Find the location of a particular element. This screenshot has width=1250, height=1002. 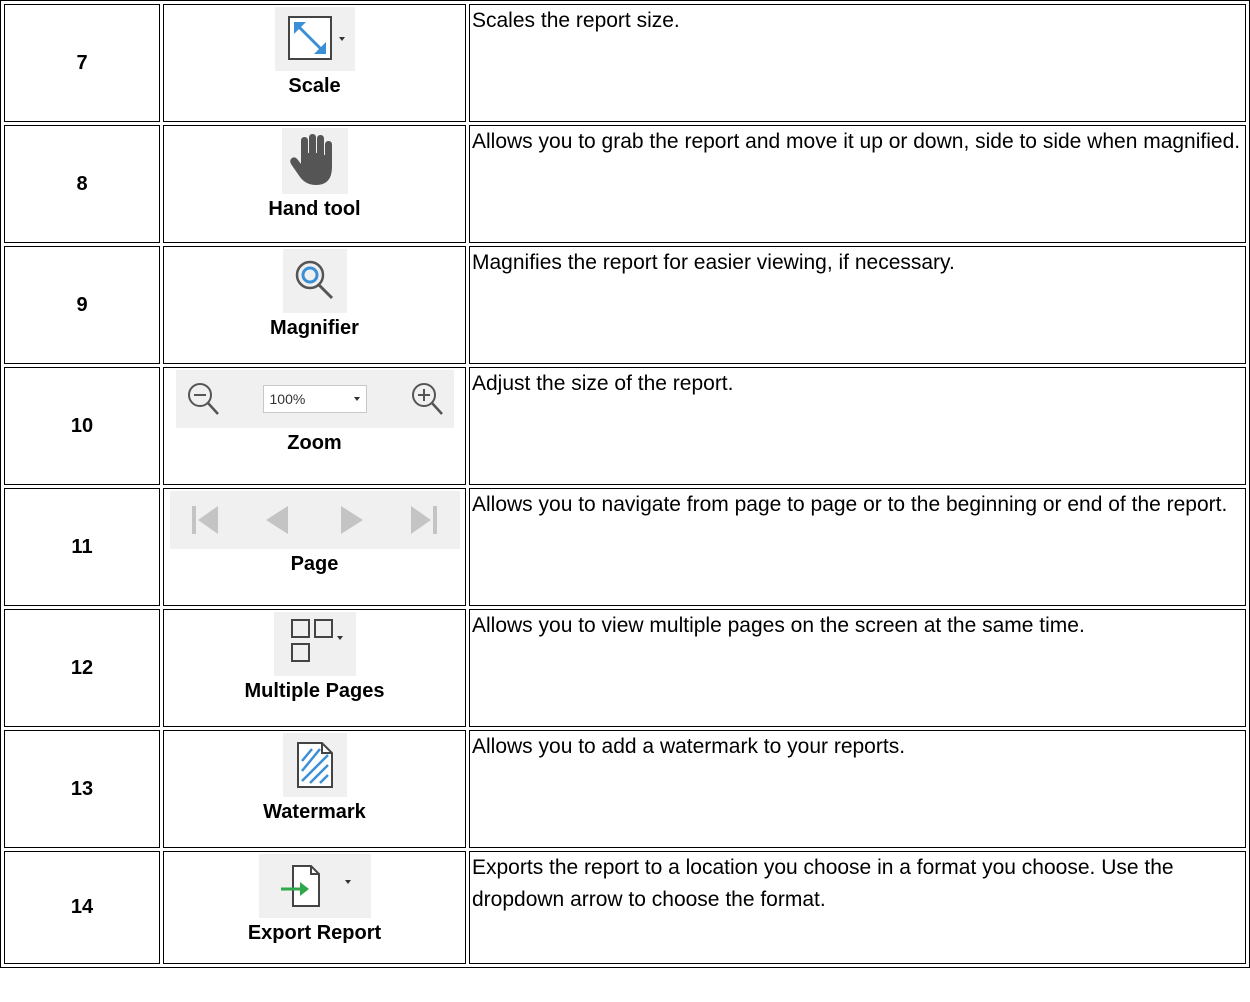

row-number: 9 is located at coordinates (82, 305).